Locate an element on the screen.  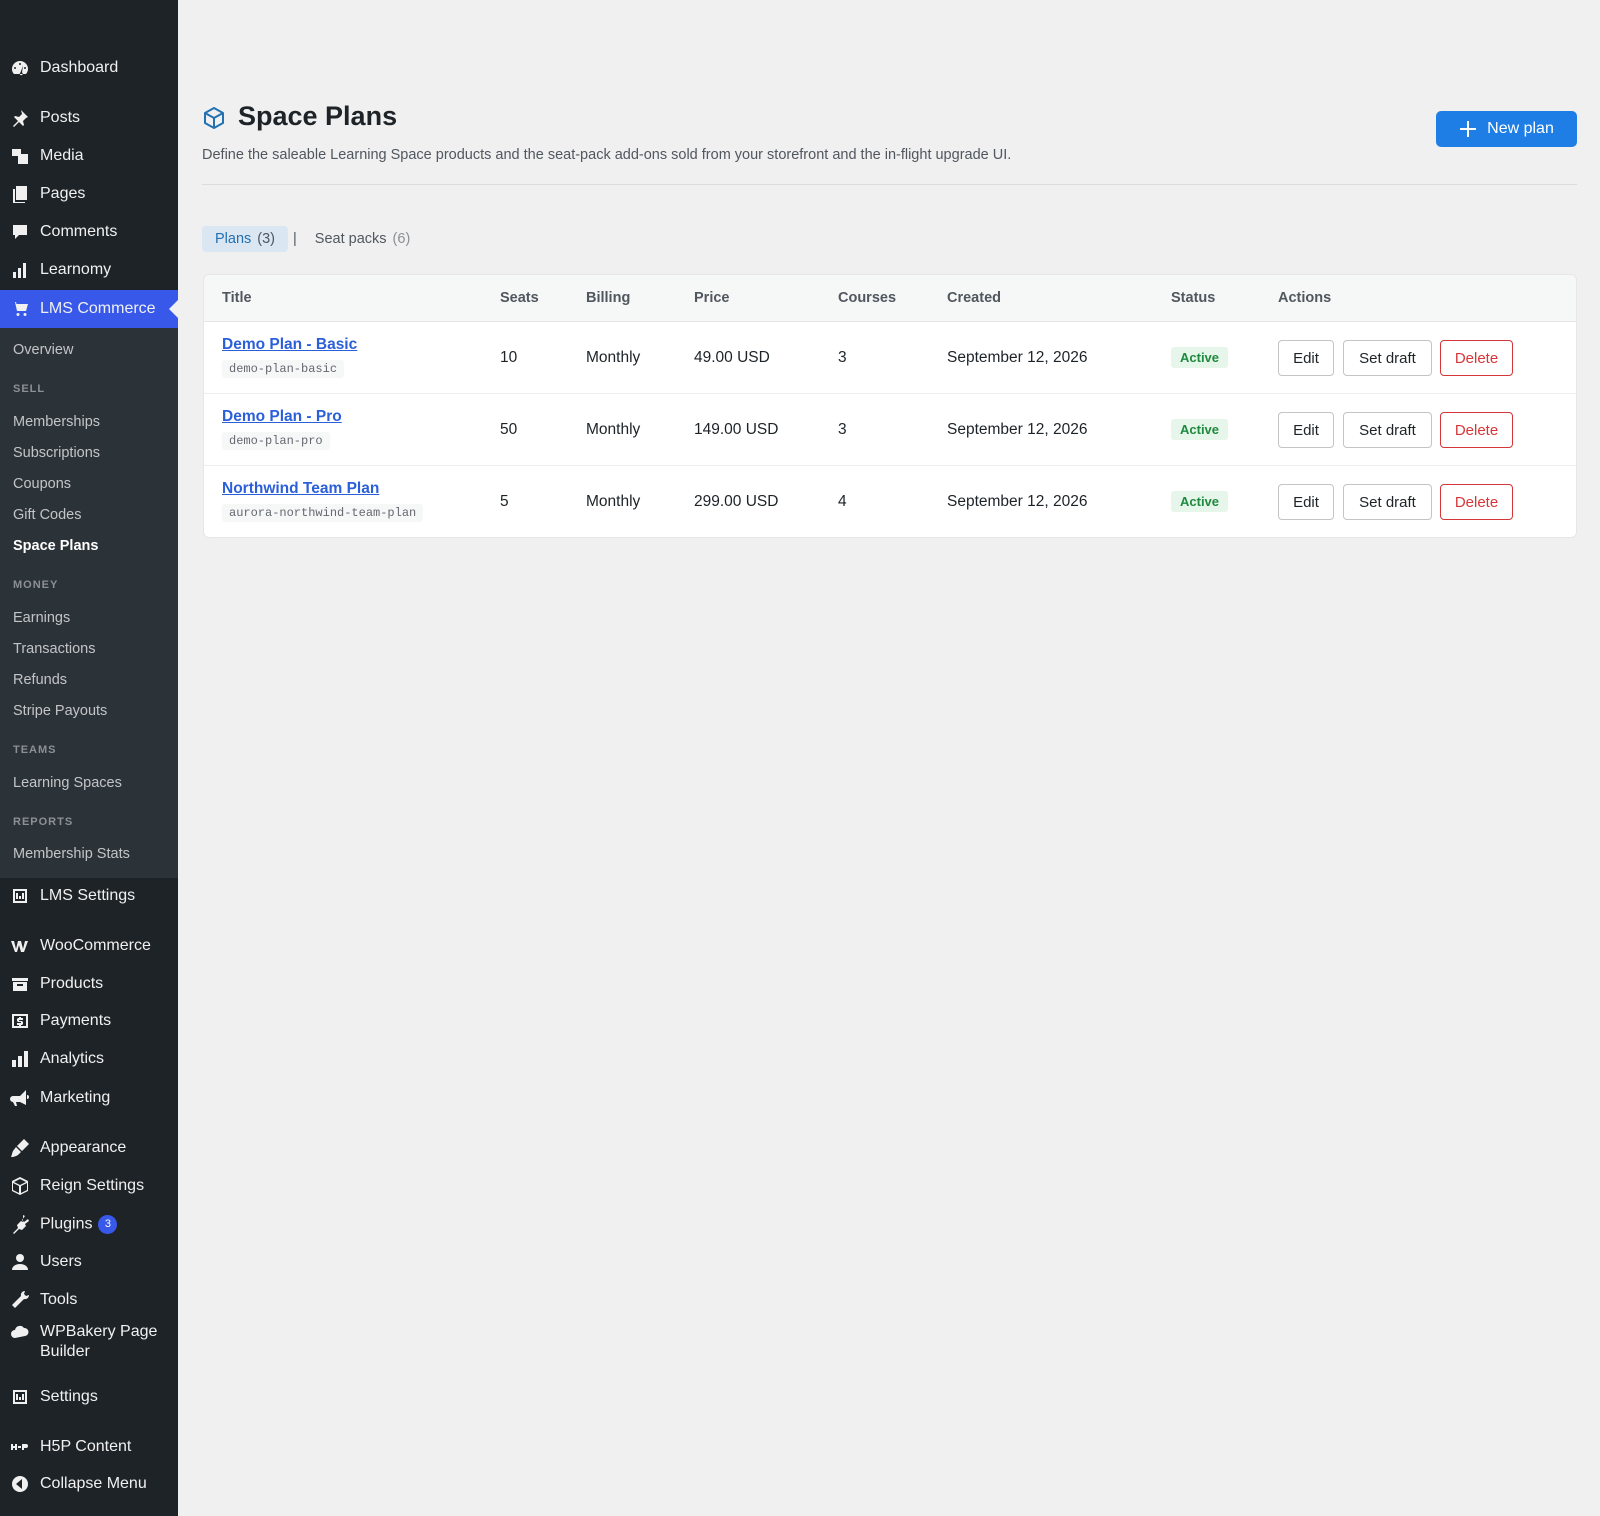
woocommerce-icon is located at coordinates (20, 946).